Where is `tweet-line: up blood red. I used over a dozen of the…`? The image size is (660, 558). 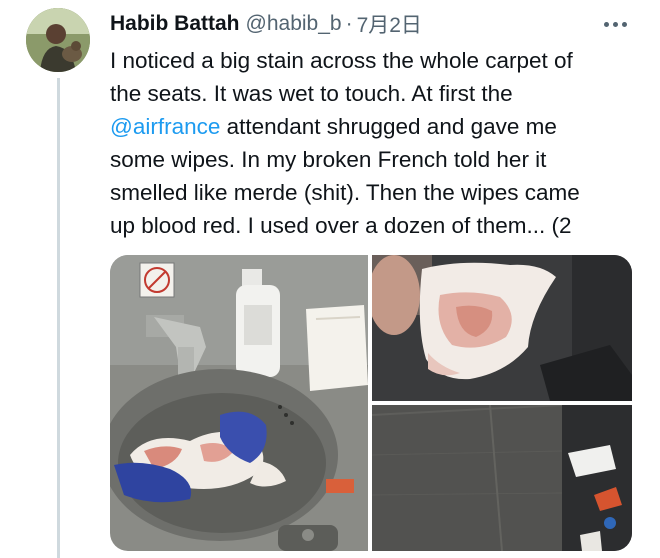
tweet-line: up blood red. I used over a dozen of the… is located at coordinates (341, 225).